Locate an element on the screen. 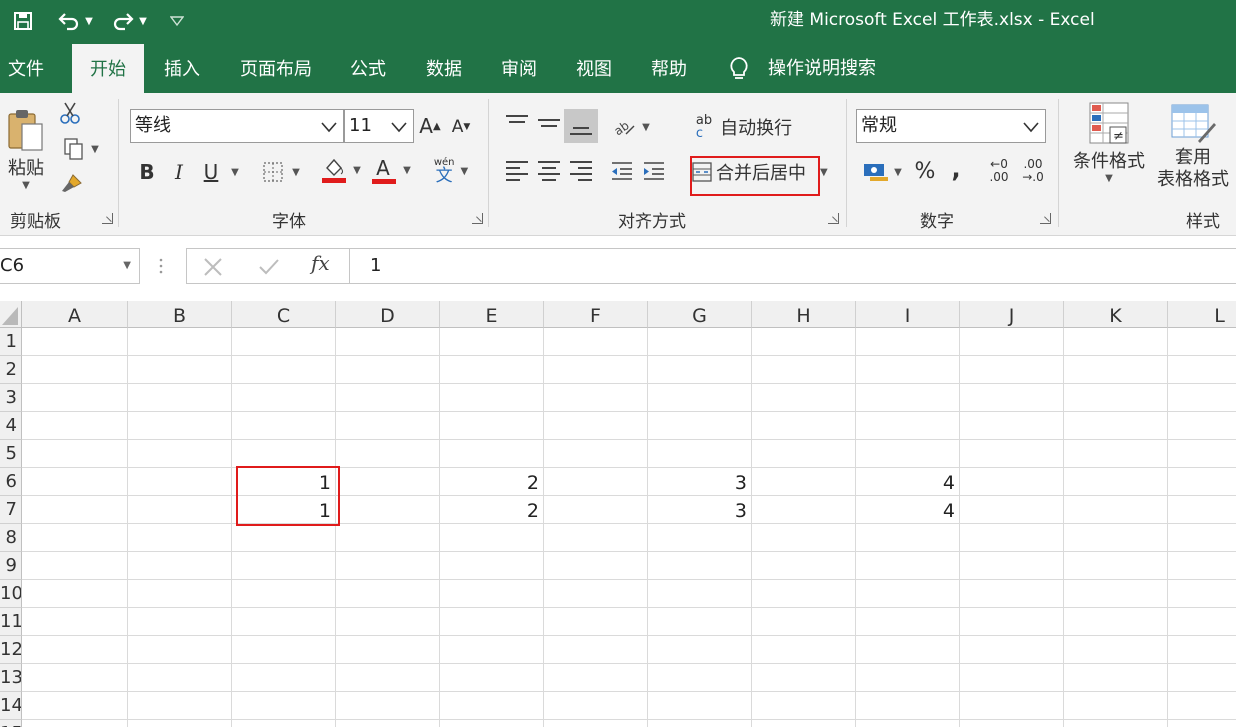  select-all-button is located at coordinates (11, 314).